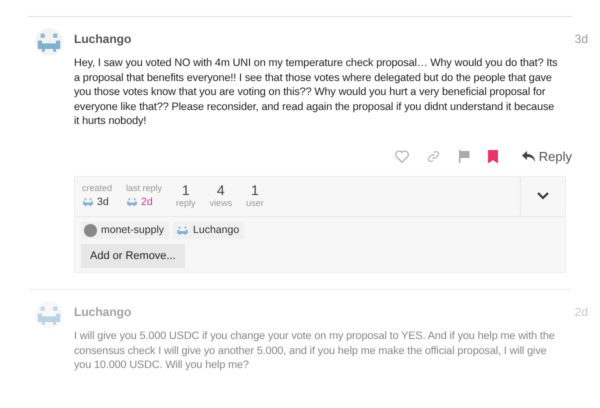 This screenshot has width=600, height=408. I want to click on reply-button: Reply, so click(547, 156).